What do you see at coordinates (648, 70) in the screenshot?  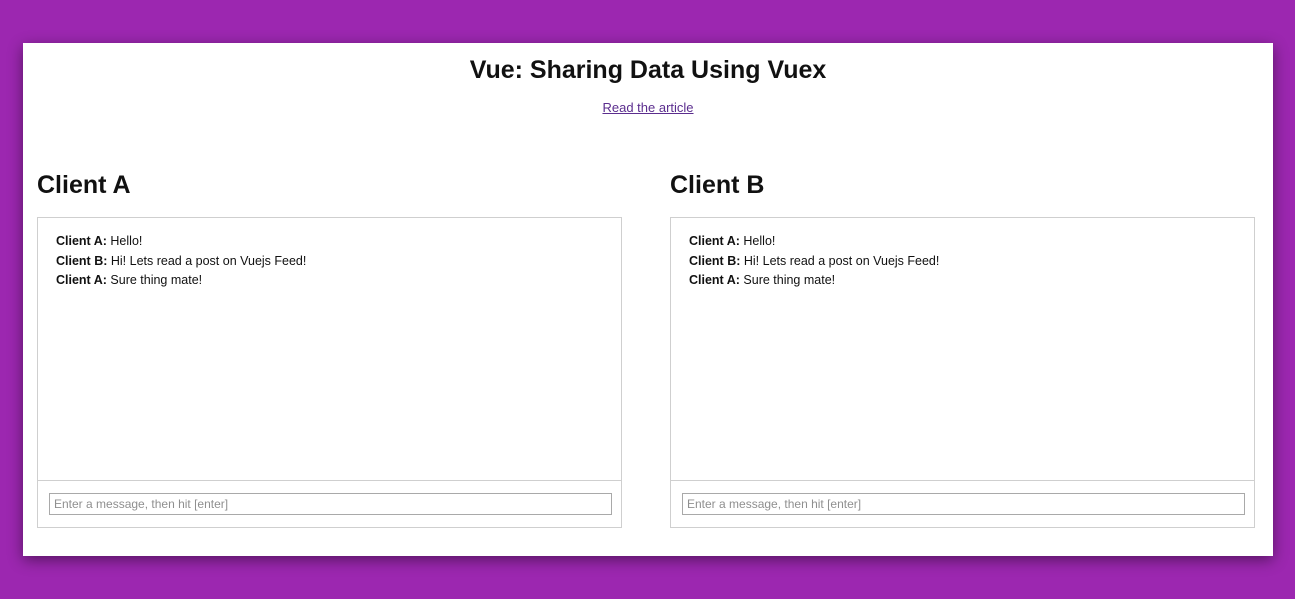 I see `page-title: Vue: Sharing Data Using Vuex` at bounding box center [648, 70].